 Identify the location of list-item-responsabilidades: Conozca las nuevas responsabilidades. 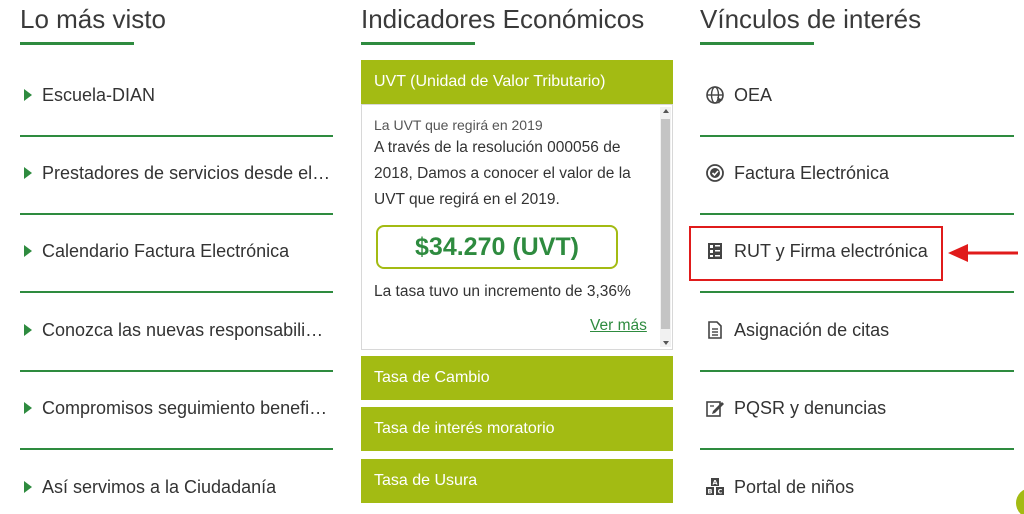
(176, 333).